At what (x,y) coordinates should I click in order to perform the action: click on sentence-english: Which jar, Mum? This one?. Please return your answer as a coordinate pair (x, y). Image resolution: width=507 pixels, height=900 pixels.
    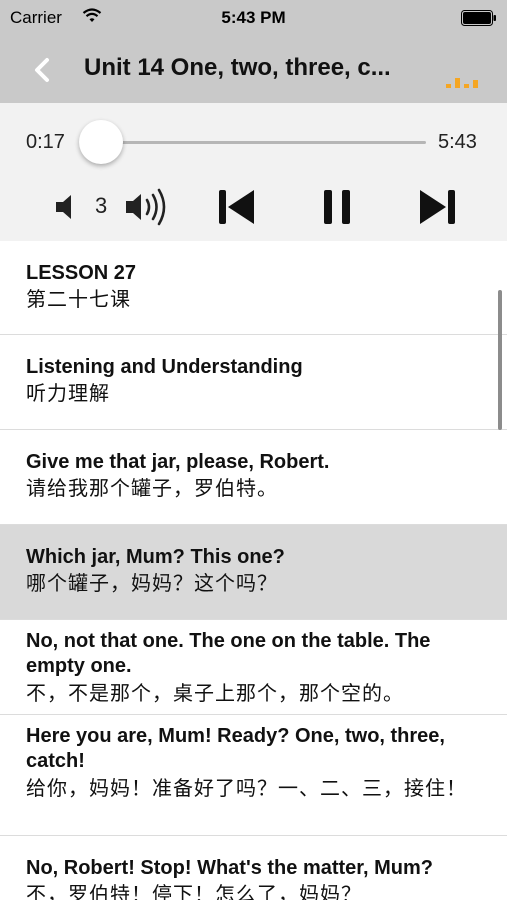
    Looking at the image, I should click on (155, 557).